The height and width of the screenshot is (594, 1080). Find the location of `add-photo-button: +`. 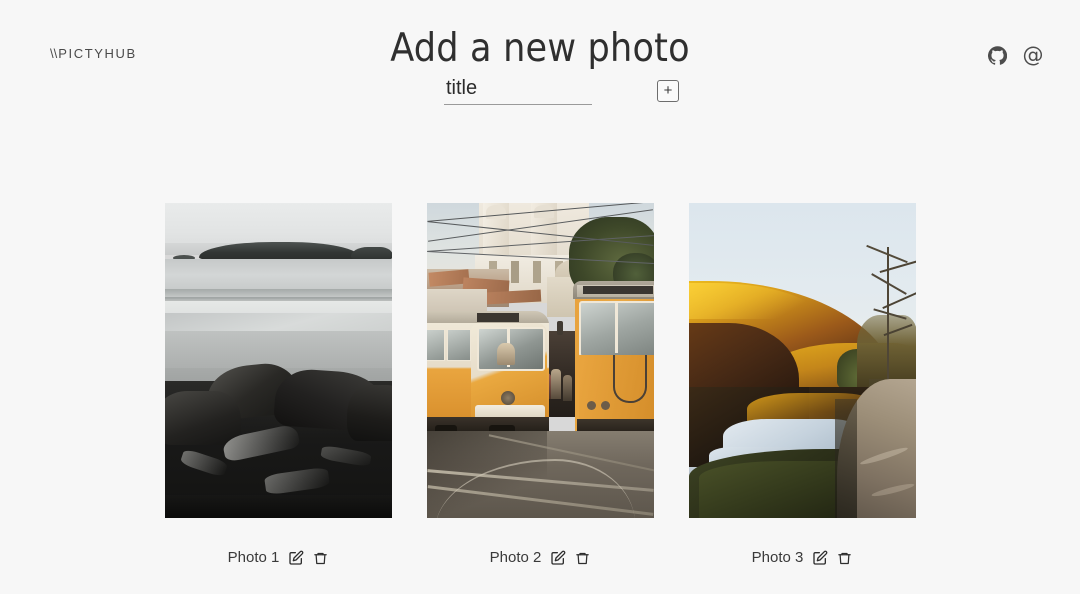

add-photo-button: + is located at coordinates (668, 90).